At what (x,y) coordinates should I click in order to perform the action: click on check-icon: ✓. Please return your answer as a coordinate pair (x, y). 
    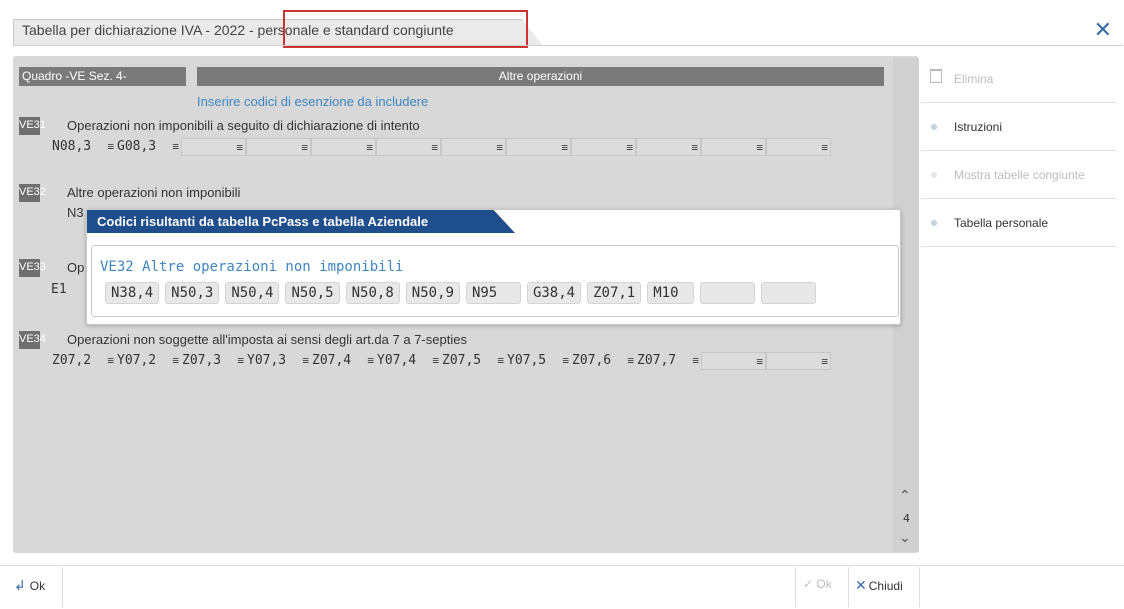
    Looking at the image, I should click on (808, 584).